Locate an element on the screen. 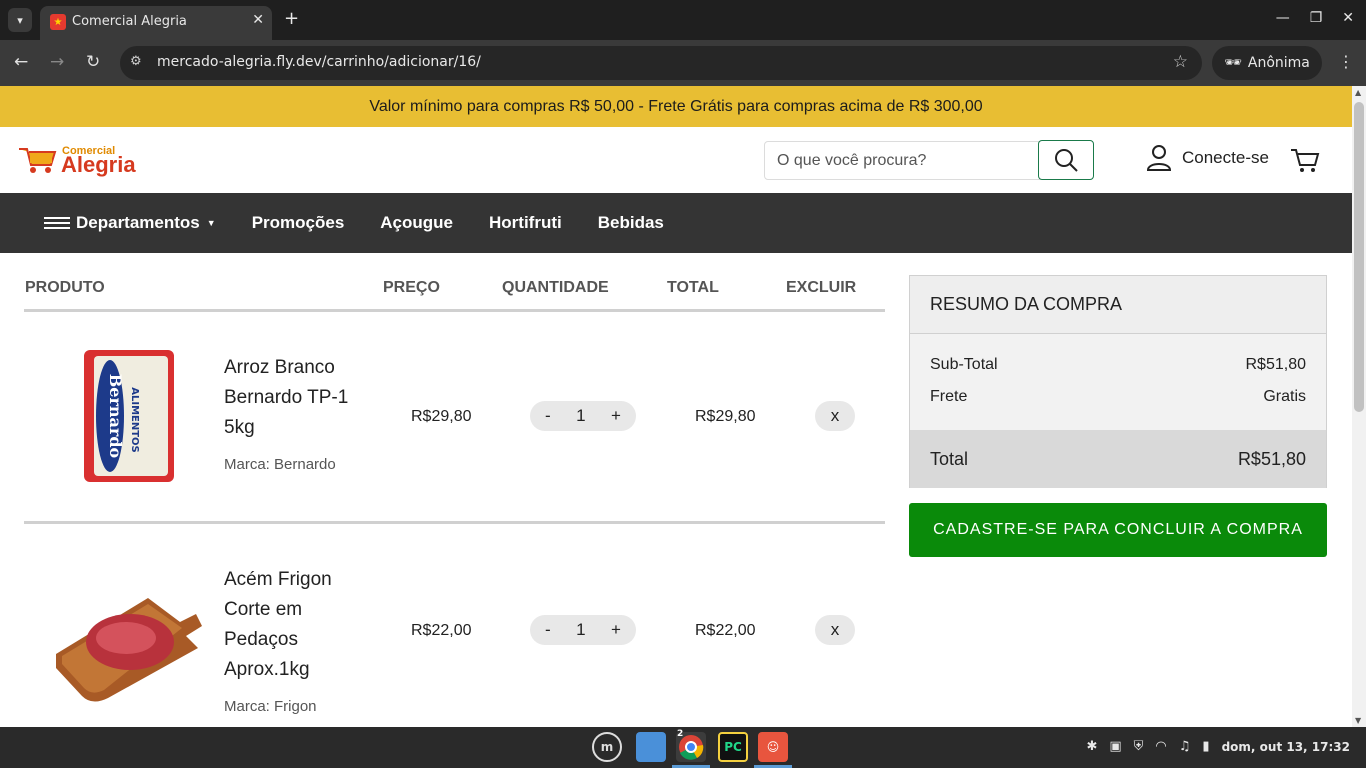 The width and height of the screenshot is (1366, 768). register-to-checkout-button: CADASTRE-SE PARA CONCLUIR A COMPRA is located at coordinates (1118, 530).